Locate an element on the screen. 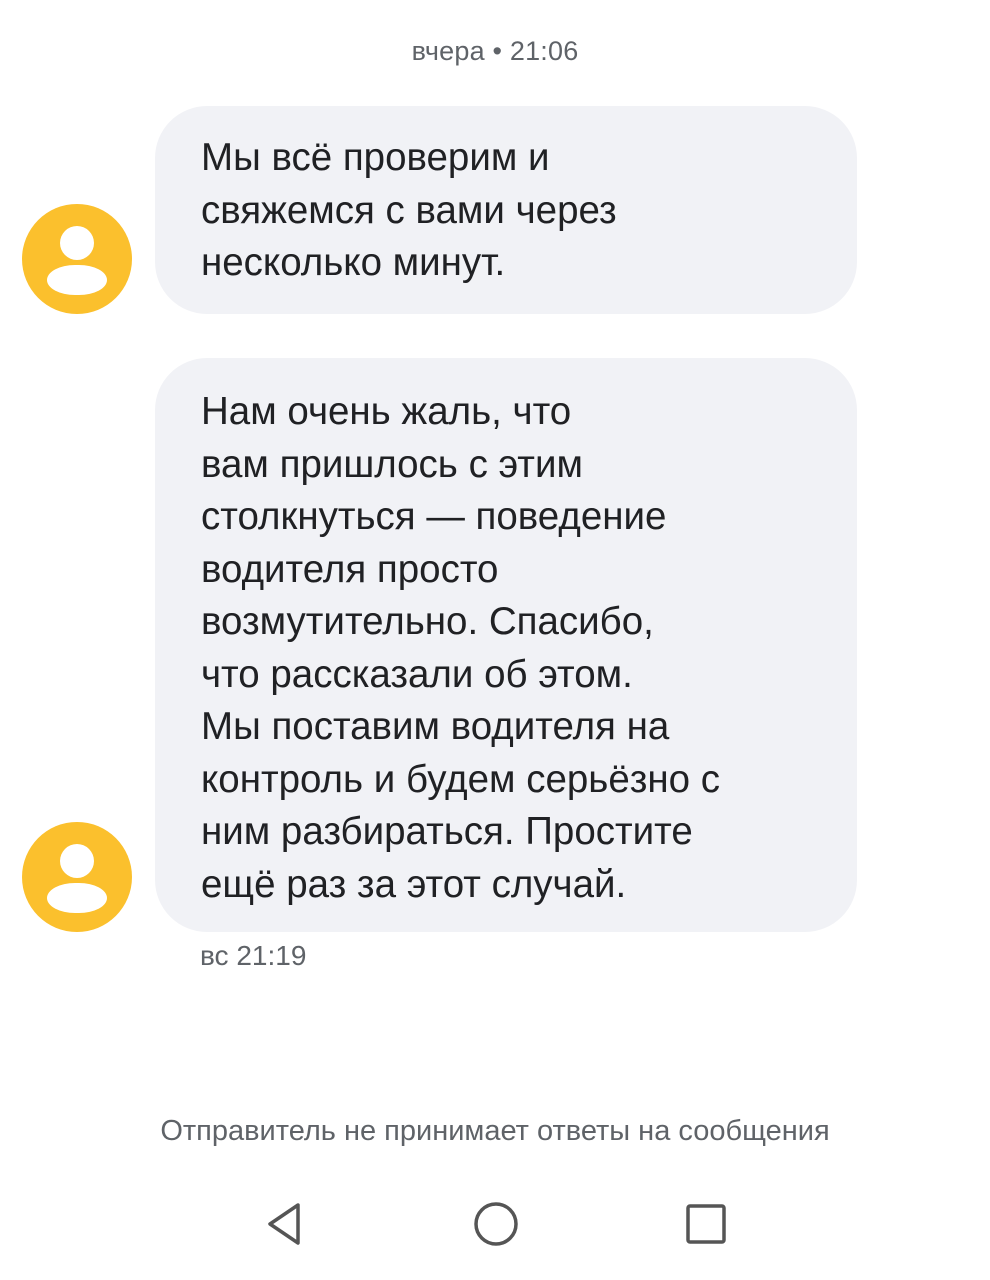  recent-apps-square-icon is located at coordinates (706, 1224).